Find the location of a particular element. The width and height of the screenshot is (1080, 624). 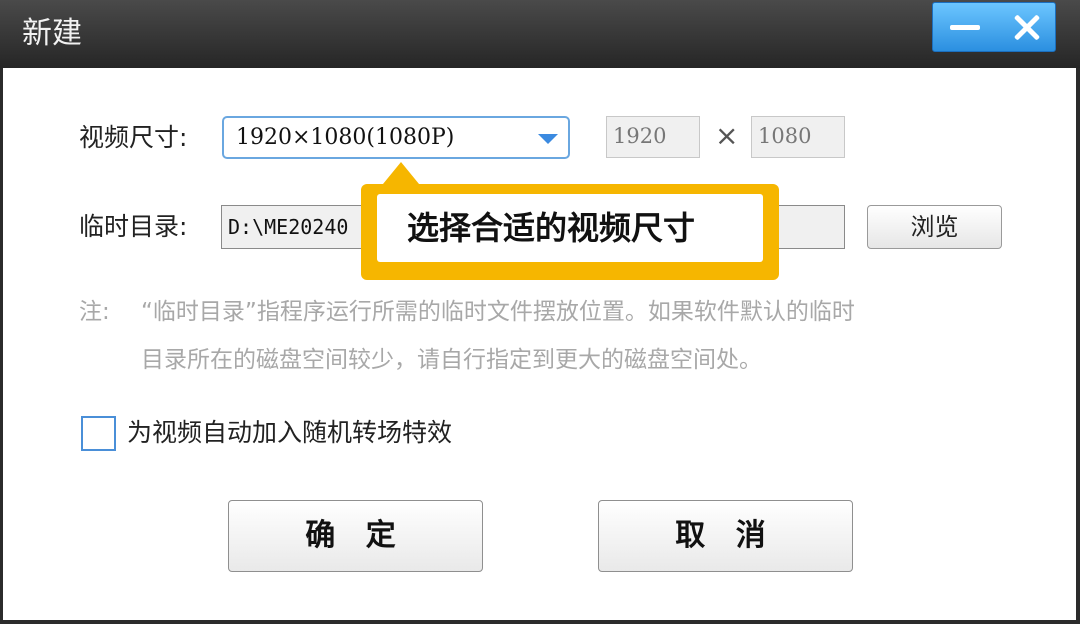

watermark: 值什么值得买 is located at coordinates (1013, 601).